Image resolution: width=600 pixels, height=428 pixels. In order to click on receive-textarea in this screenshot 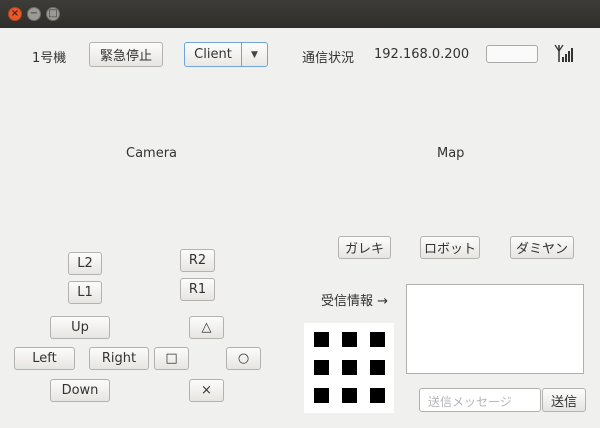, I will do `click(495, 329)`.